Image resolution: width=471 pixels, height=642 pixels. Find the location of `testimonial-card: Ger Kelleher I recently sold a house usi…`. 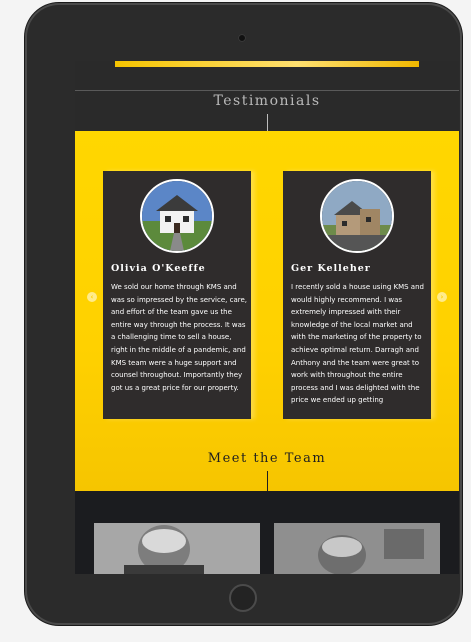

testimonial-card: Ger Kelleher I recently sold a house usi… is located at coordinates (357, 295).